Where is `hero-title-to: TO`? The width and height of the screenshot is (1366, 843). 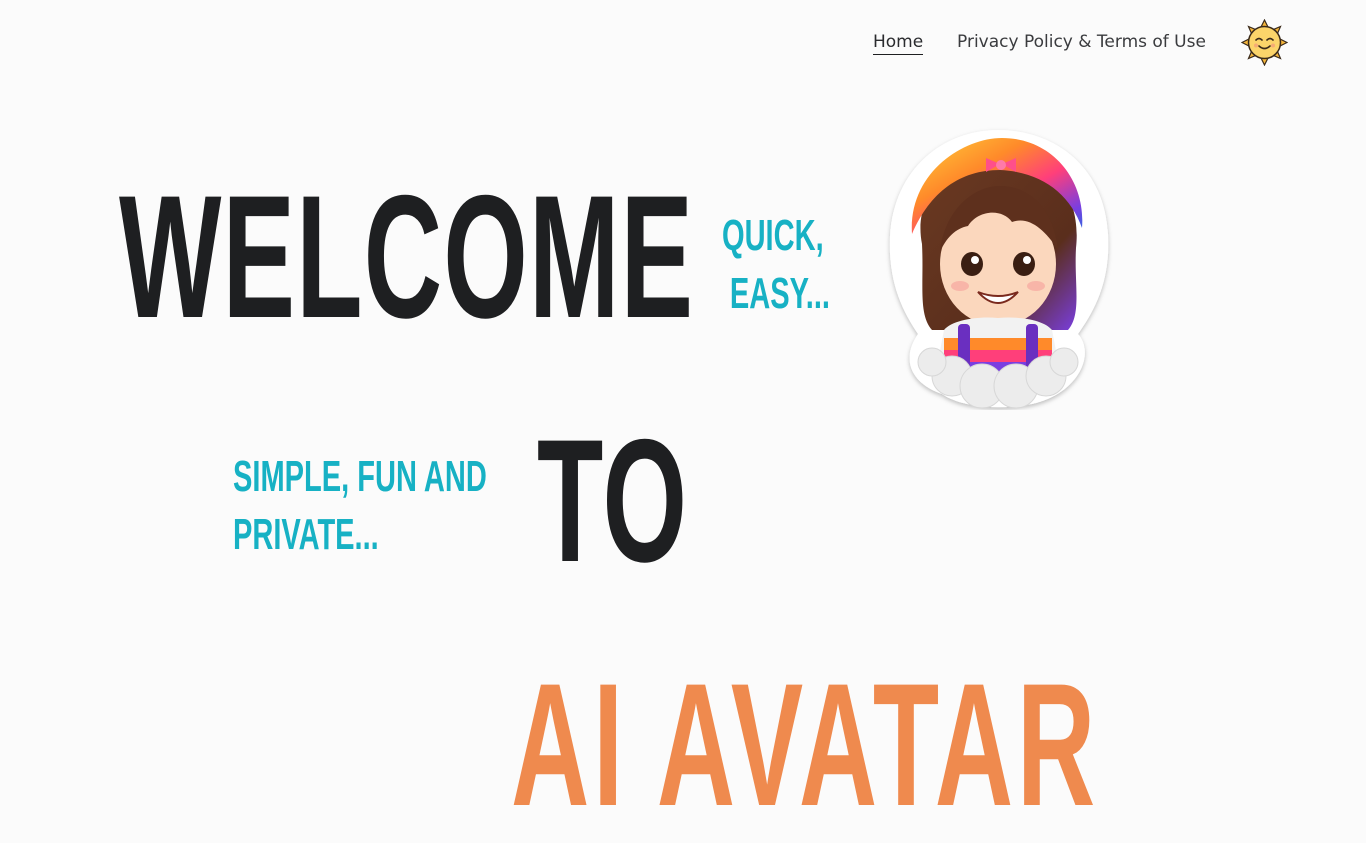 hero-title-to: TO is located at coordinates (613, 501).